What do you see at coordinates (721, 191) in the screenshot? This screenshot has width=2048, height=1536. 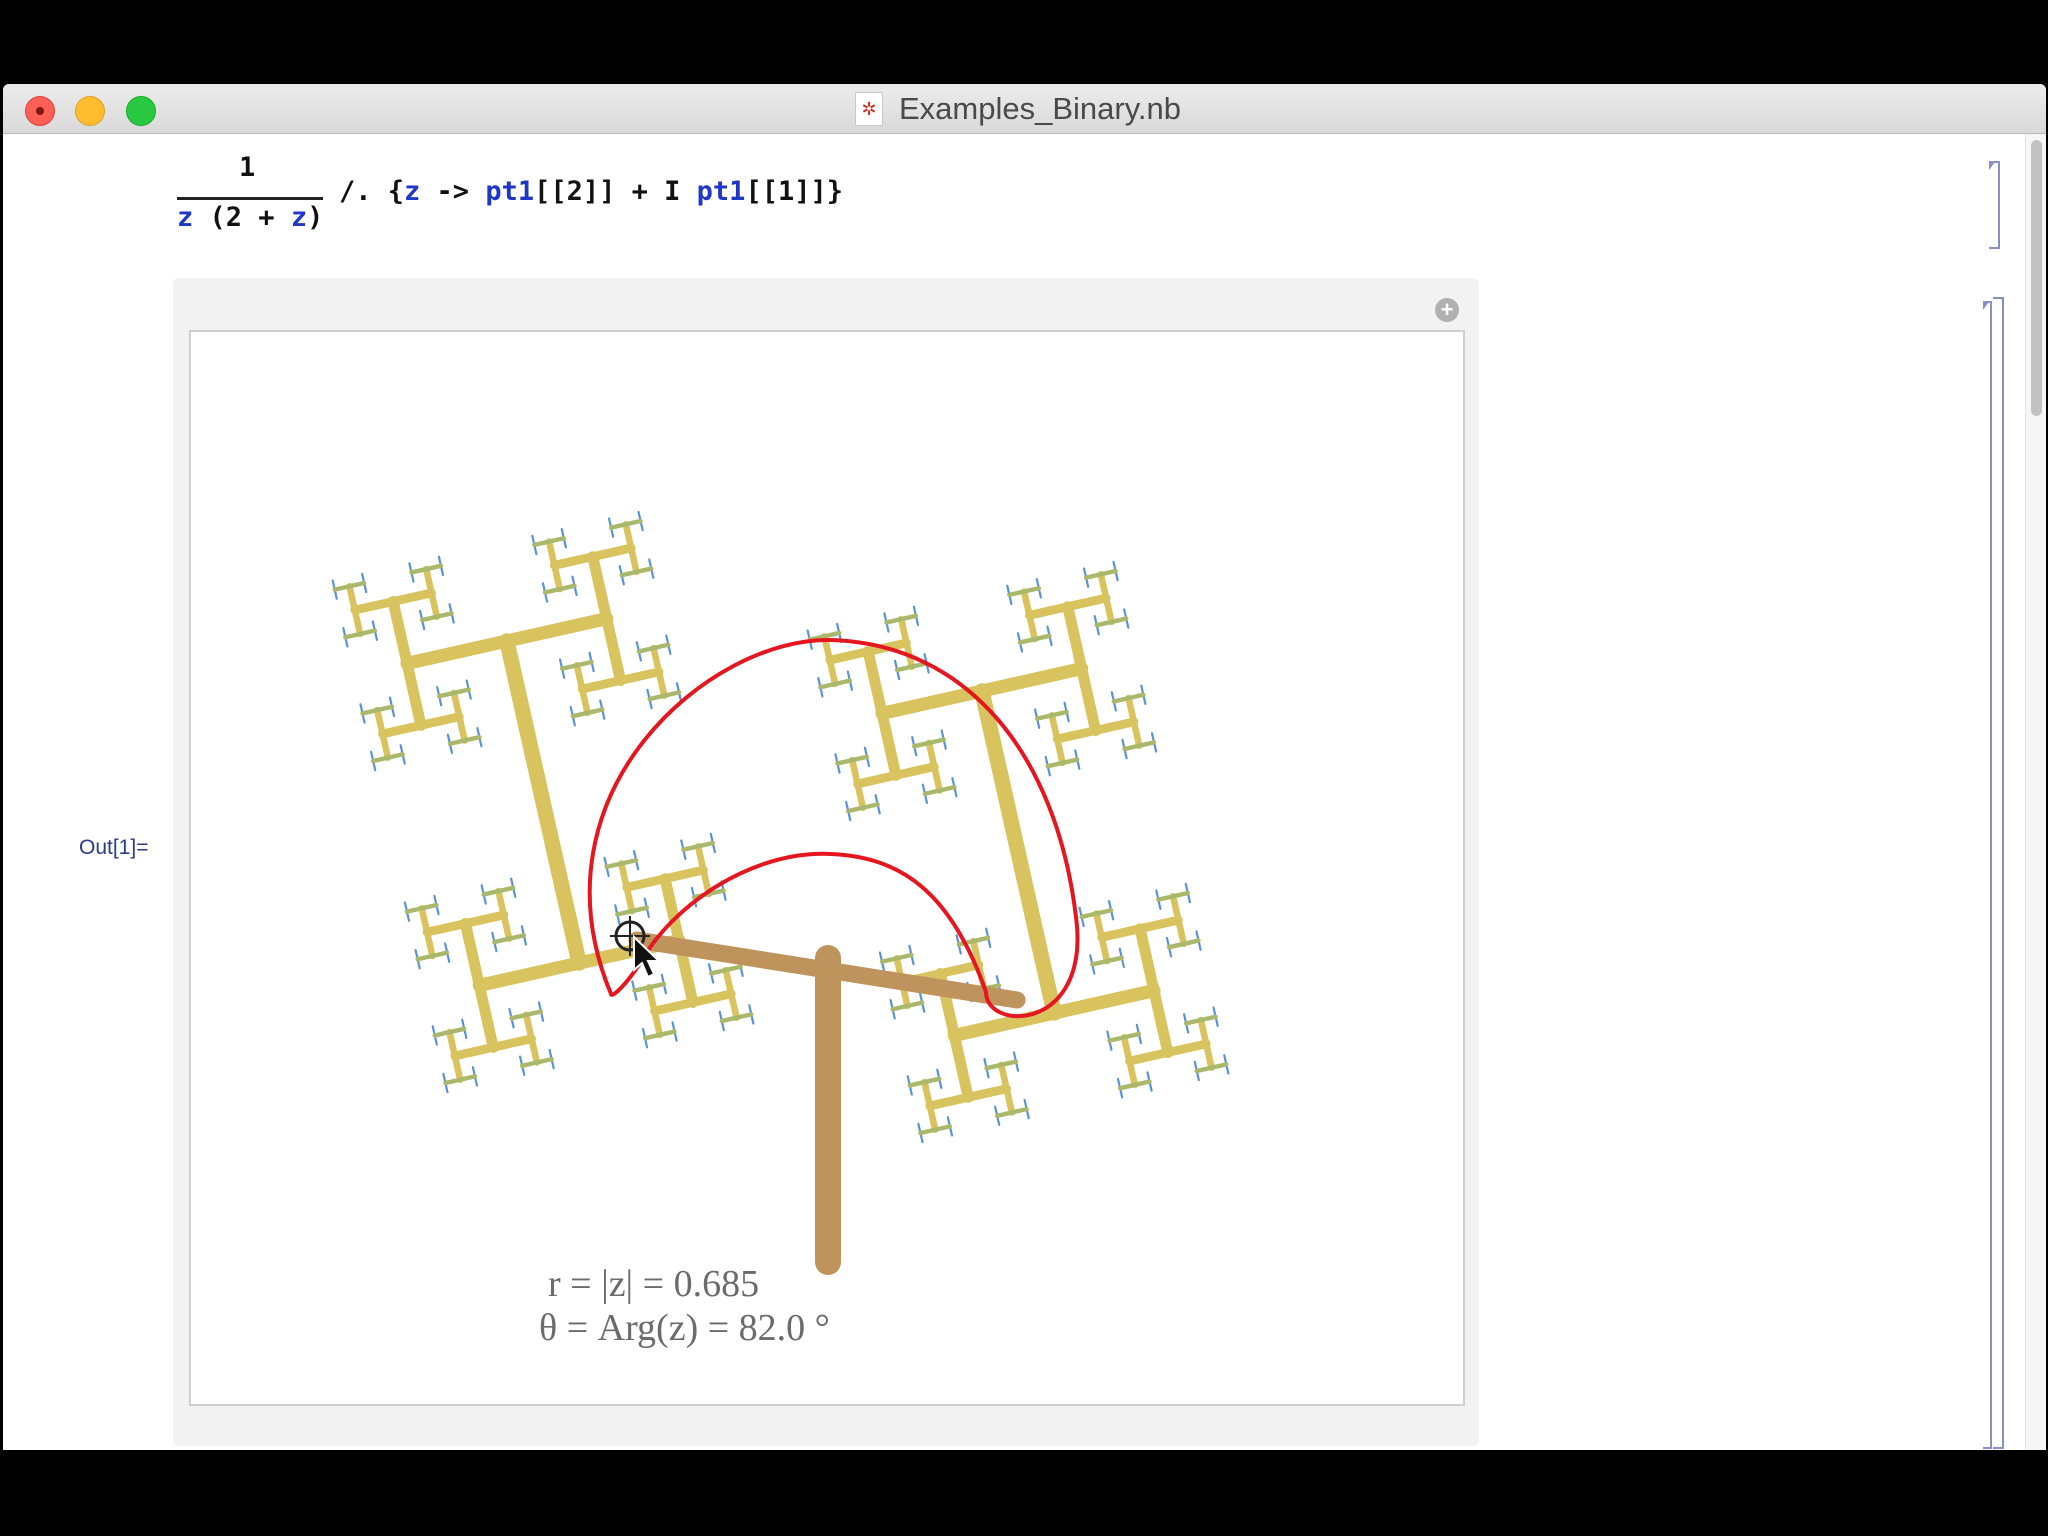 I see `pt-b: pt1` at bounding box center [721, 191].